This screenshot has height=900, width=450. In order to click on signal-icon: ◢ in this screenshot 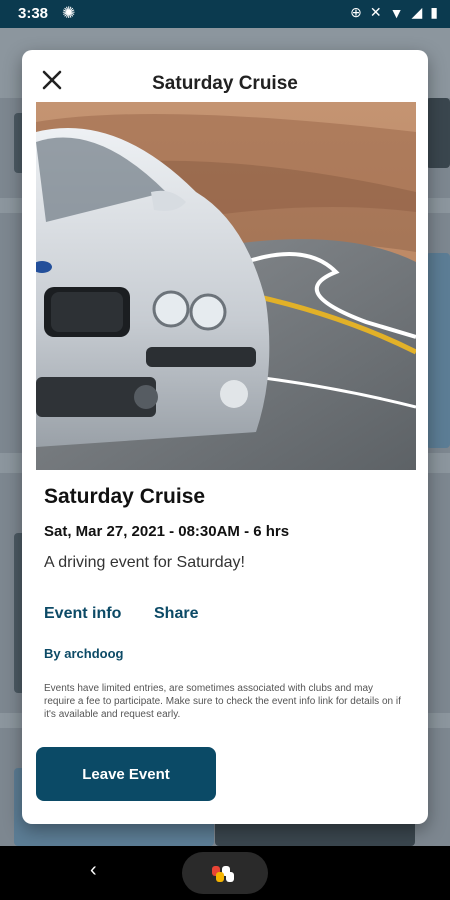, I will do `click(417, 12)`.